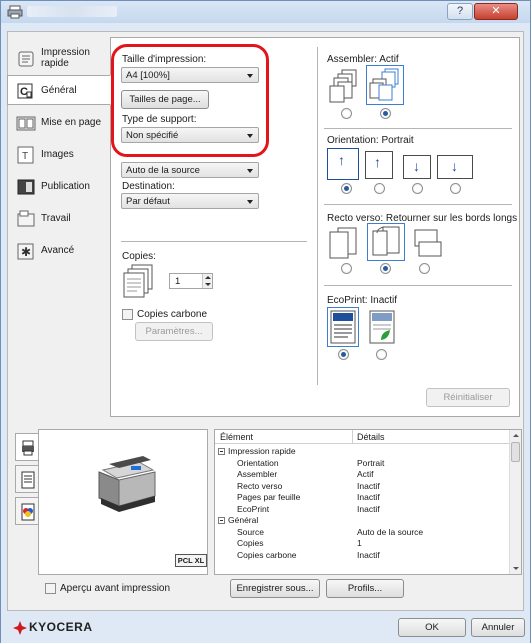 The image size is (531, 643). What do you see at coordinates (172, 314) in the screenshot?
I see `carbon-copies-label: Copies carbone` at bounding box center [172, 314].